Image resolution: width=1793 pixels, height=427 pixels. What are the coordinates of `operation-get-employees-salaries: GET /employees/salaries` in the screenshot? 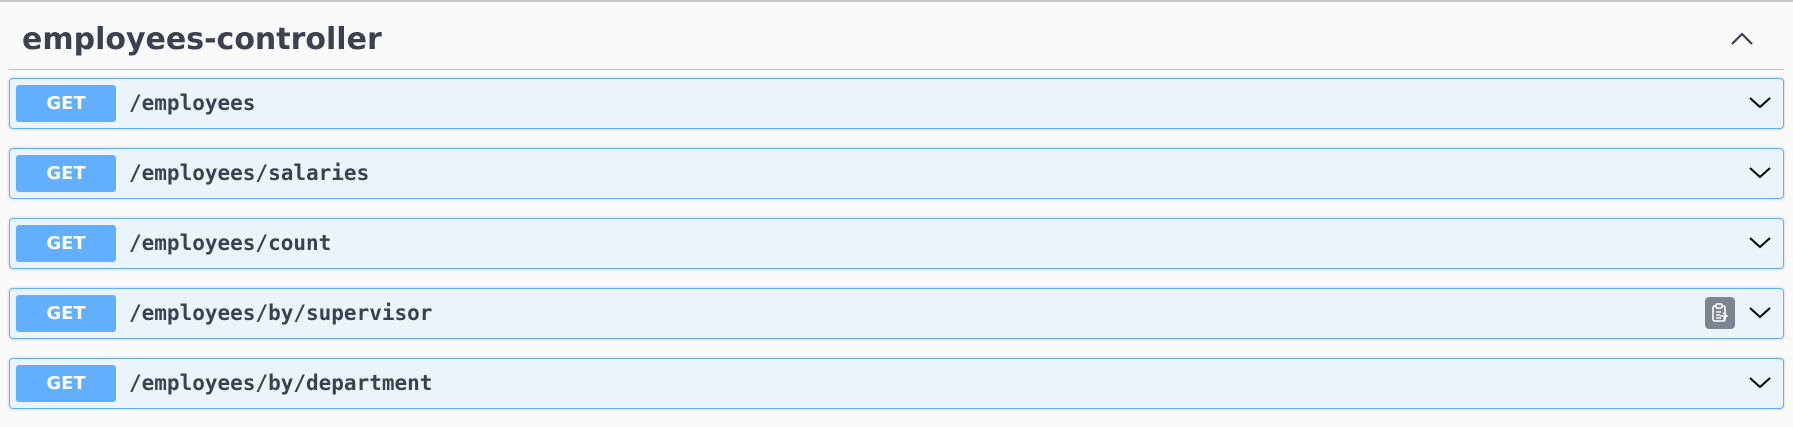 It's located at (896, 173).